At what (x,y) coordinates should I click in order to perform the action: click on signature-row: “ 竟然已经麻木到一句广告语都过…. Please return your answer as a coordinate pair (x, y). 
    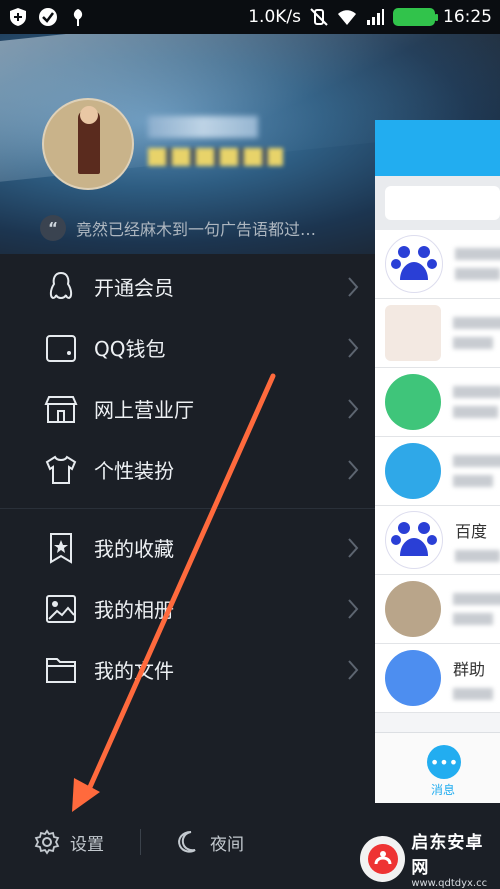
    Looking at the image, I should click on (205, 228).